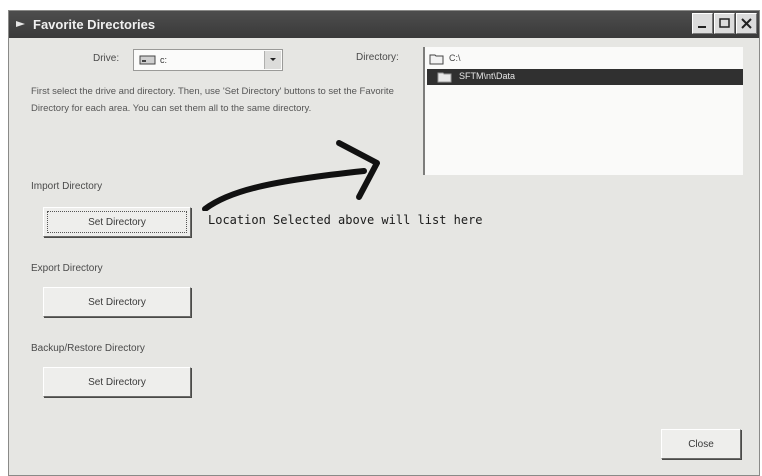 Image resolution: width=762 pixels, height=476 pixels. What do you see at coordinates (384, 24) in the screenshot?
I see `title-bar: Favorite Directories` at bounding box center [384, 24].